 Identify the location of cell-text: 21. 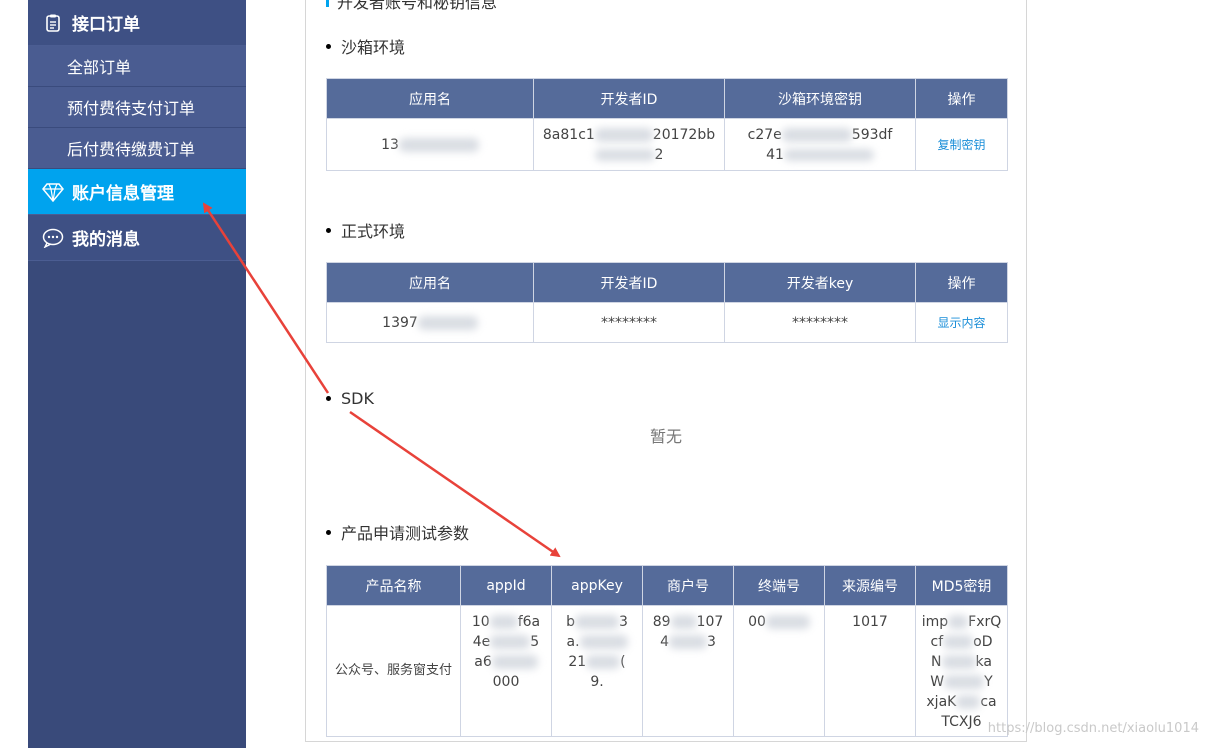
(577, 662).